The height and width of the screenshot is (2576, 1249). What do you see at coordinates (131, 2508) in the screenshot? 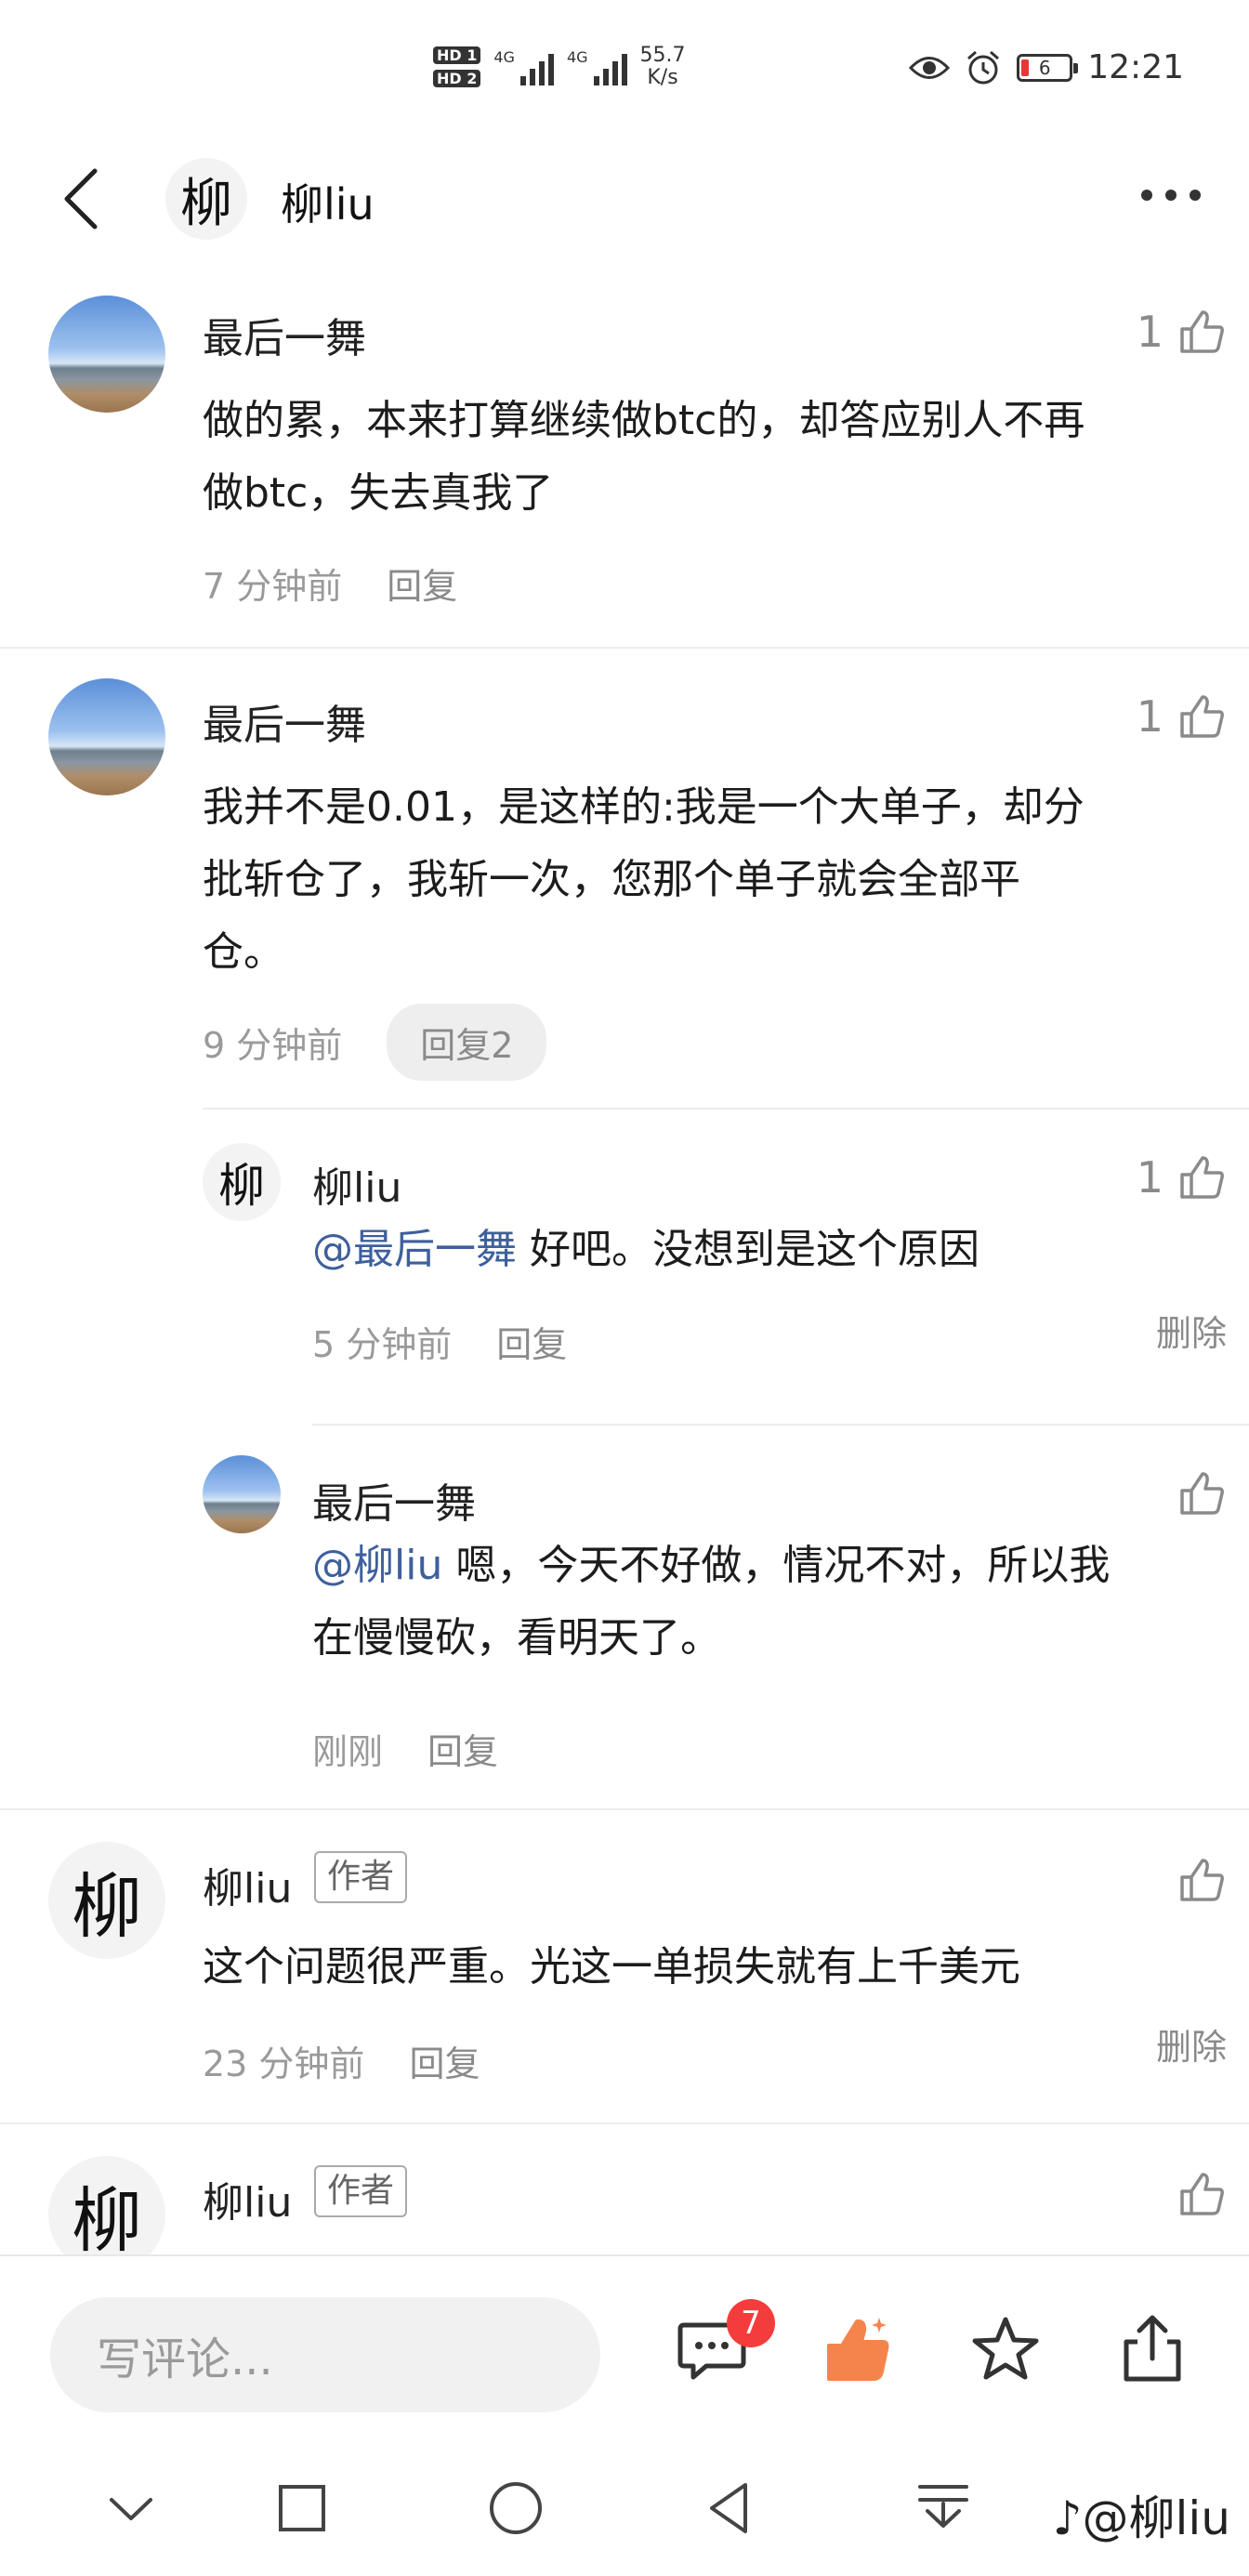
I see `chevron-down-icon` at bounding box center [131, 2508].